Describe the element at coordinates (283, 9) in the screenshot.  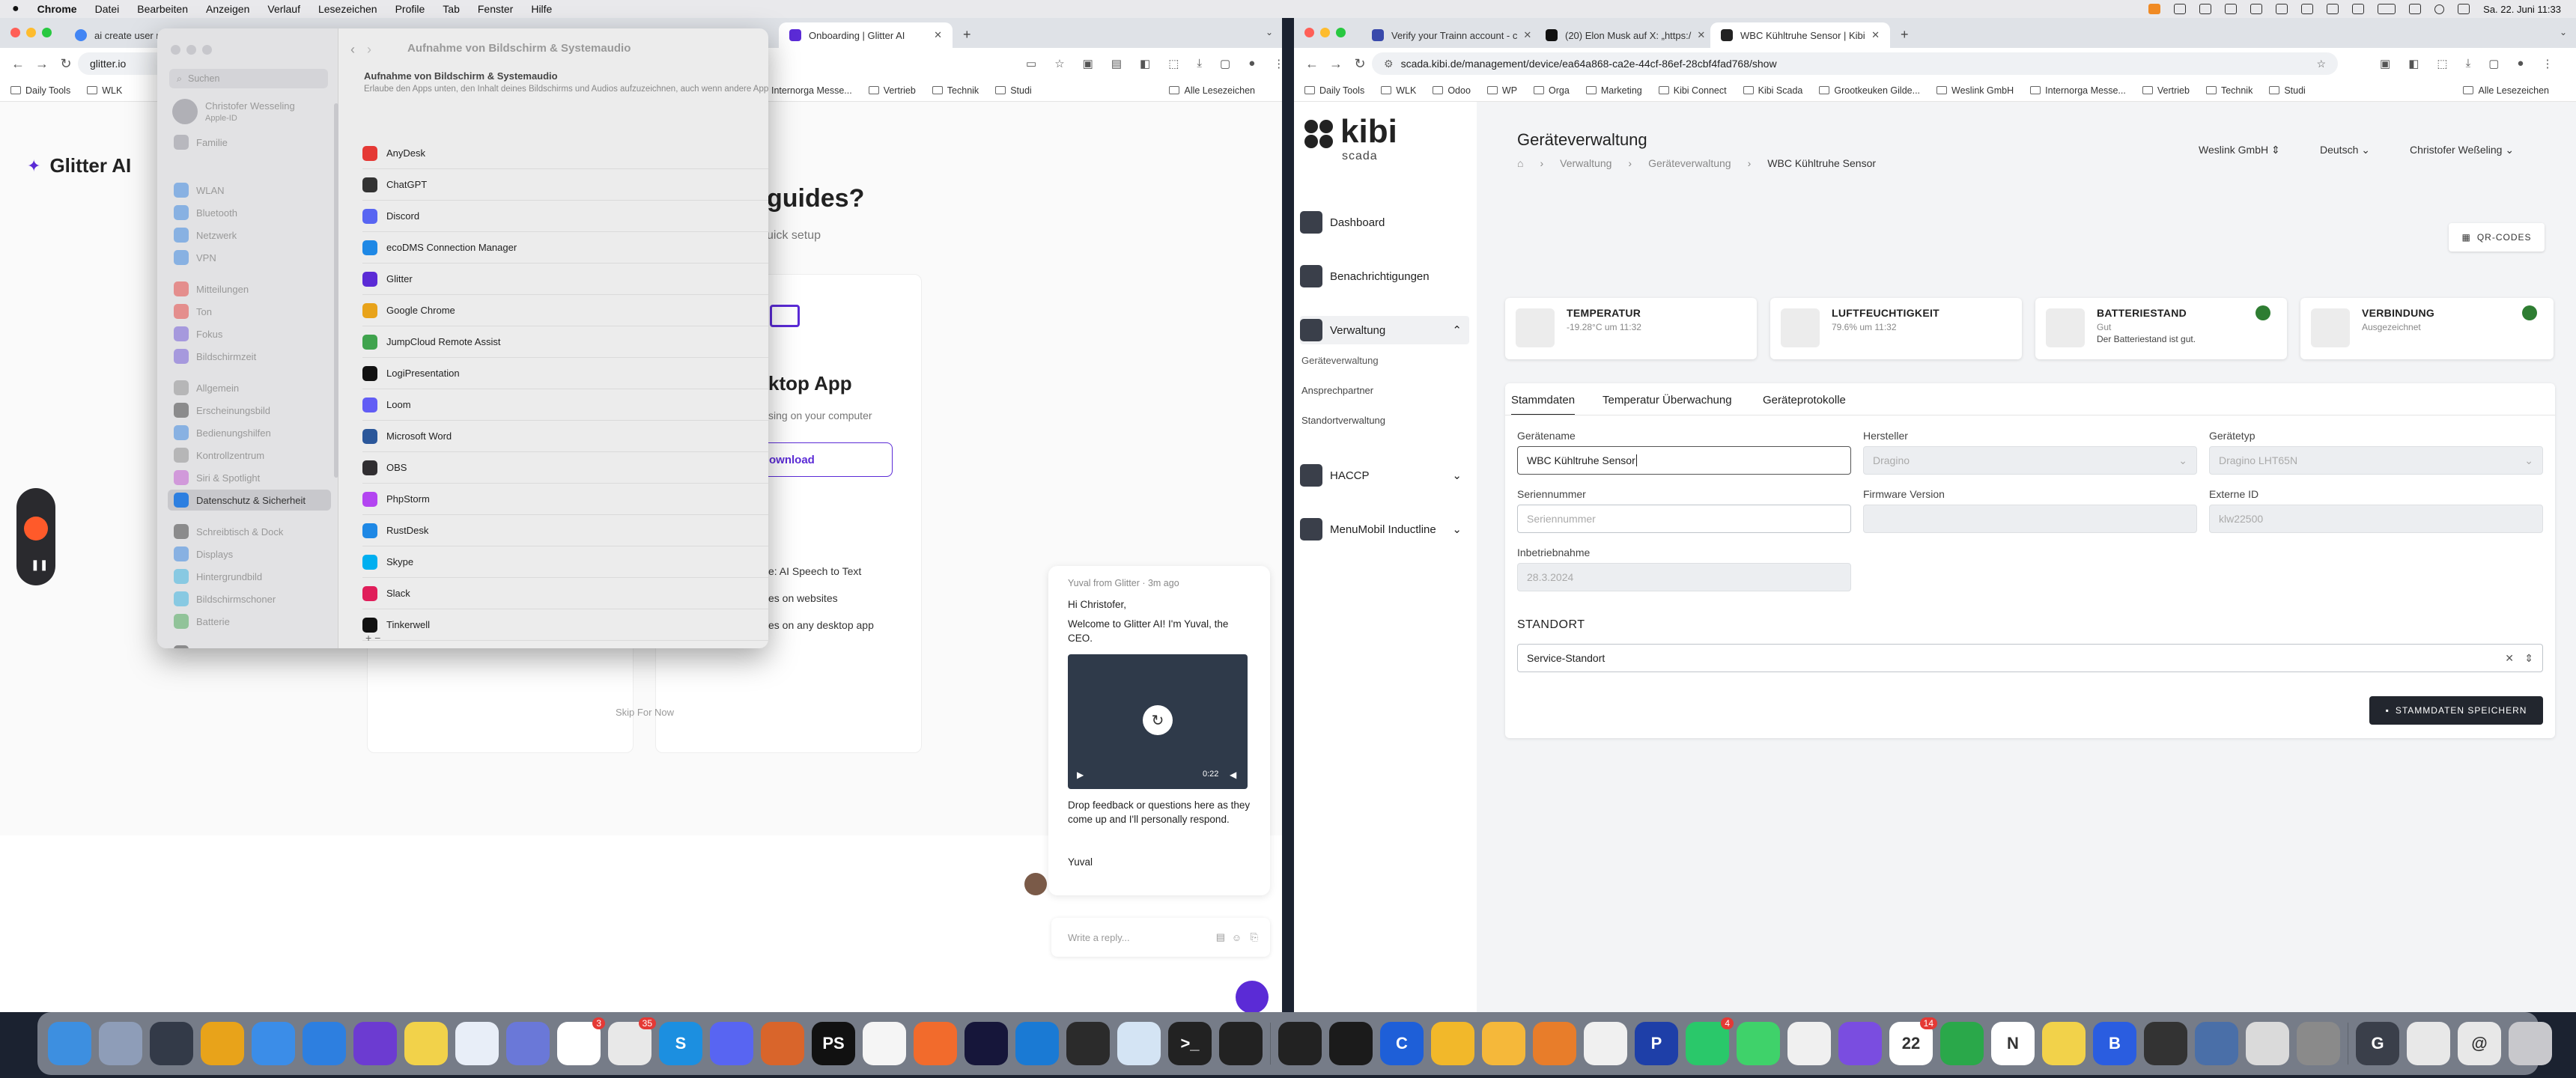
I see `menu-item: Verlauf` at that location.